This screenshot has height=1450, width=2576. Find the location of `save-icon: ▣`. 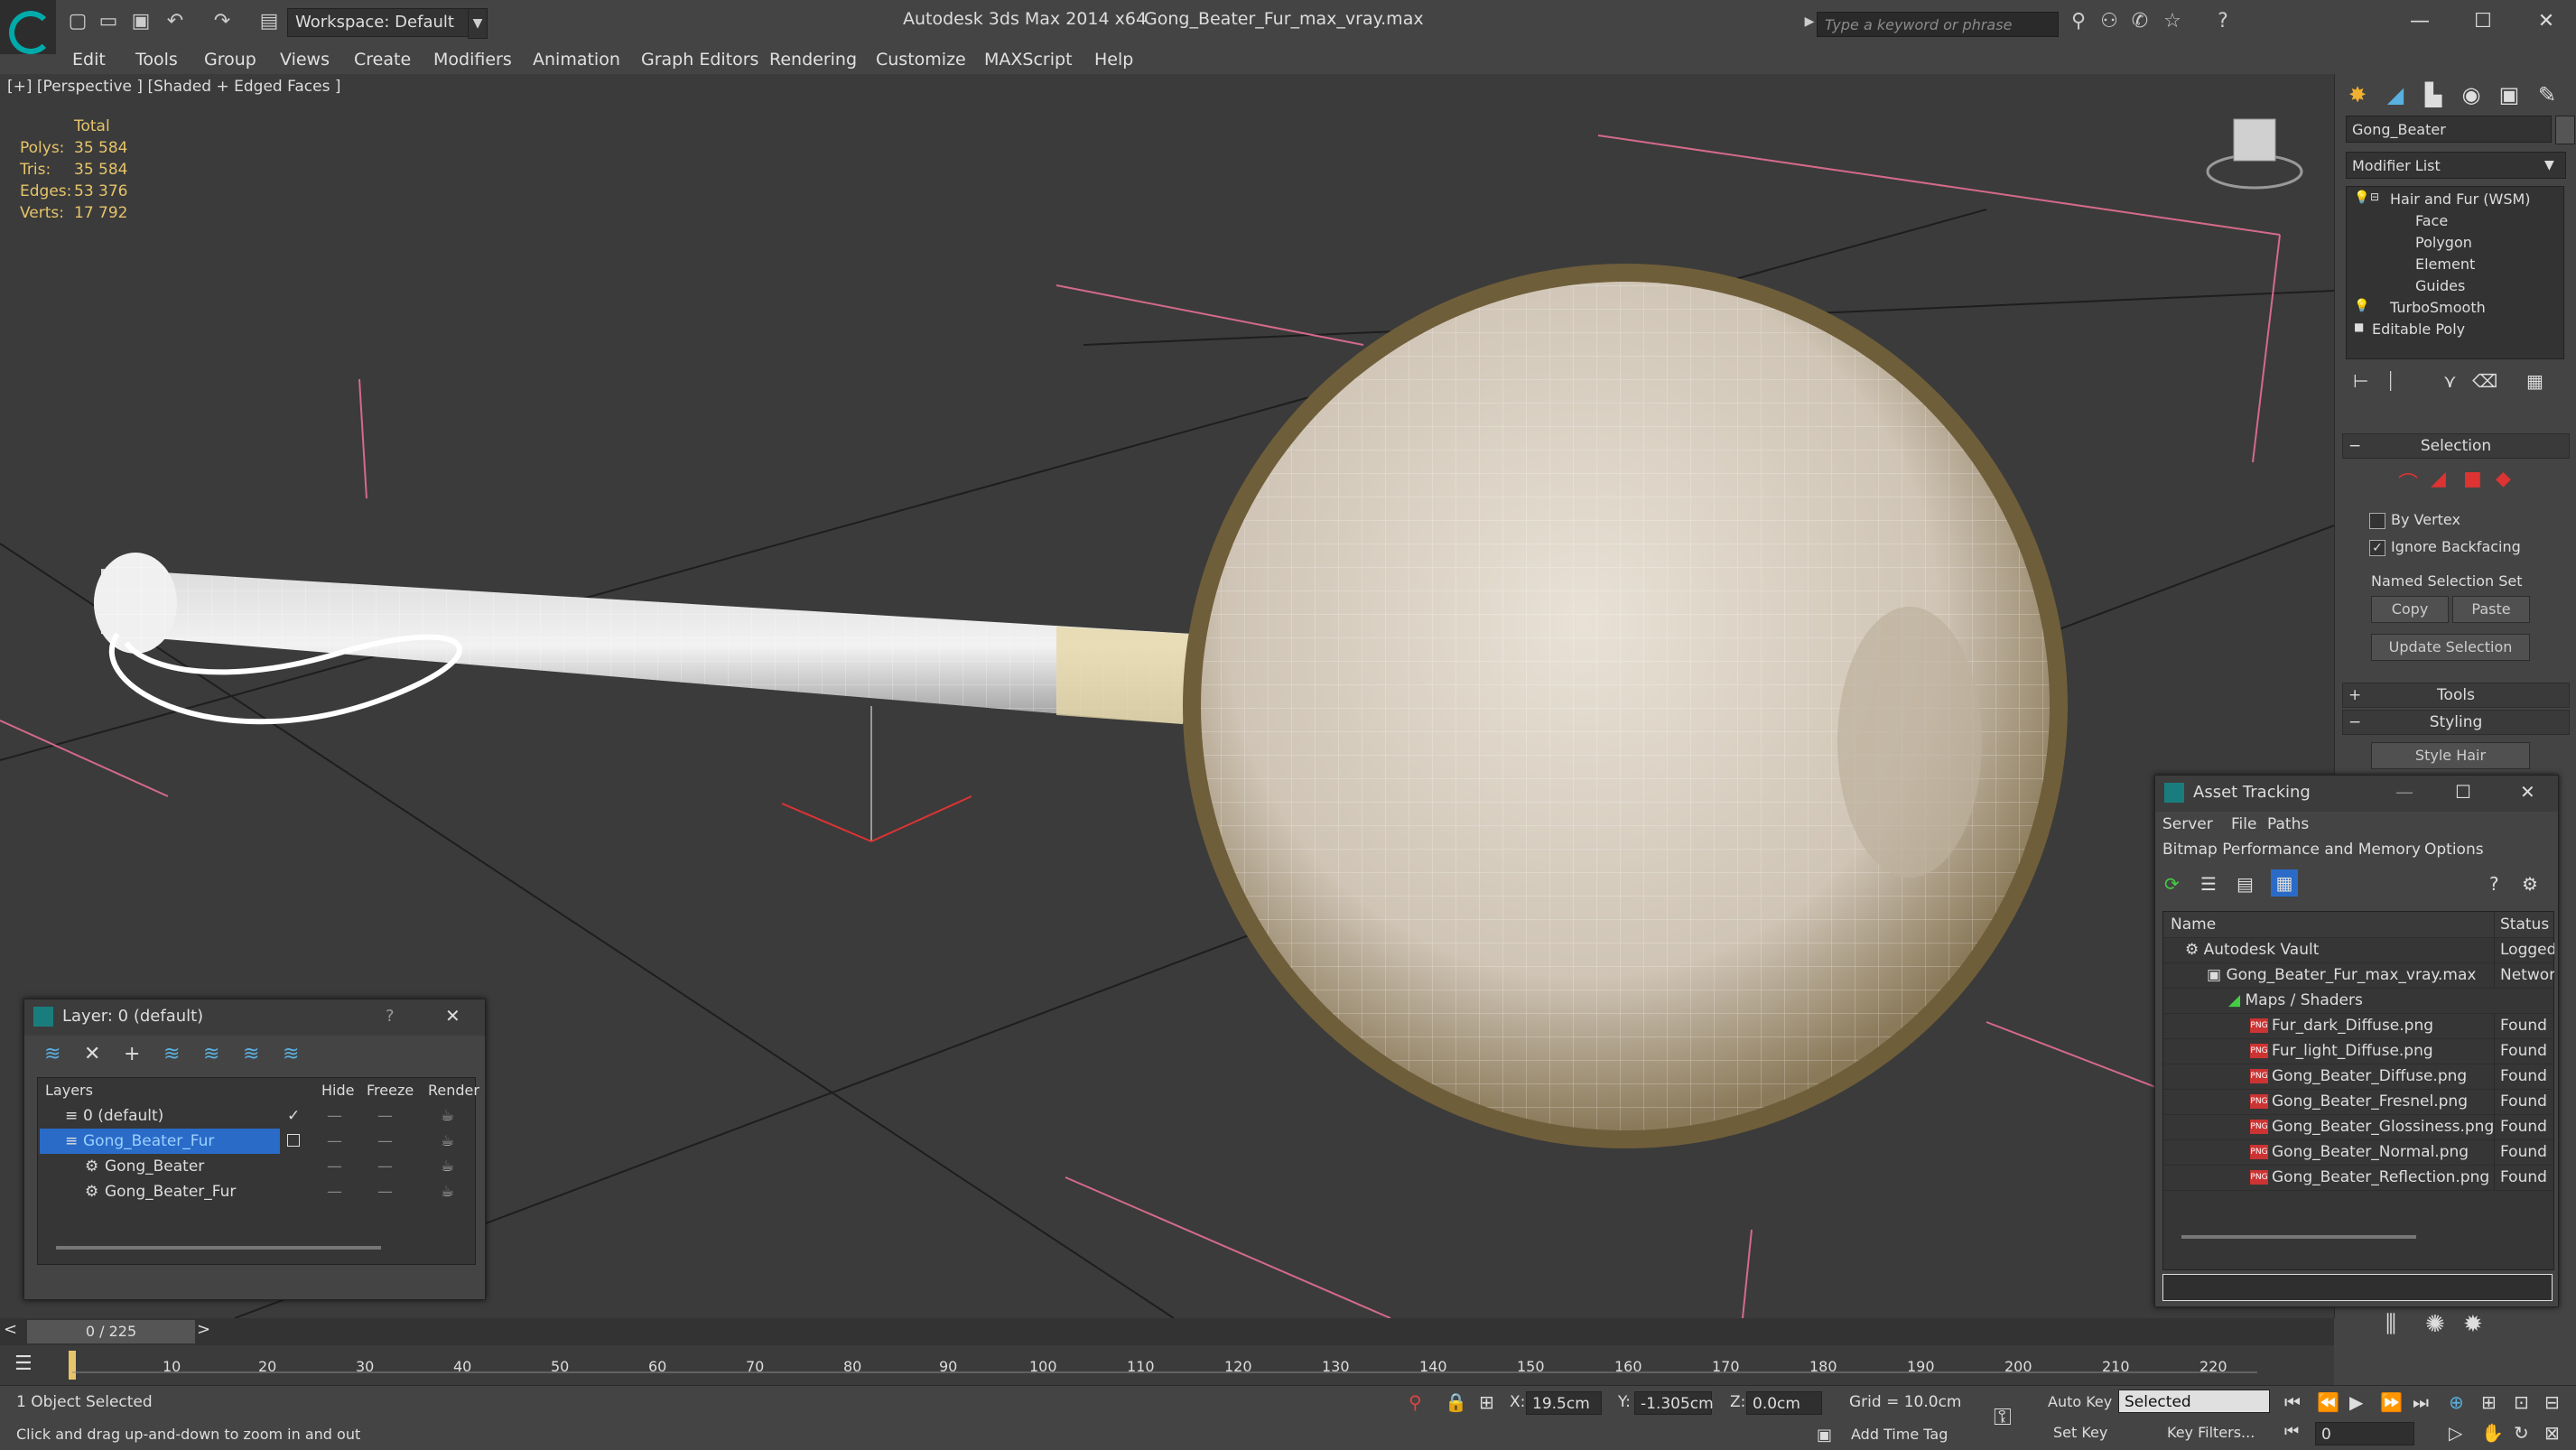

save-icon: ▣ is located at coordinates (140, 21).